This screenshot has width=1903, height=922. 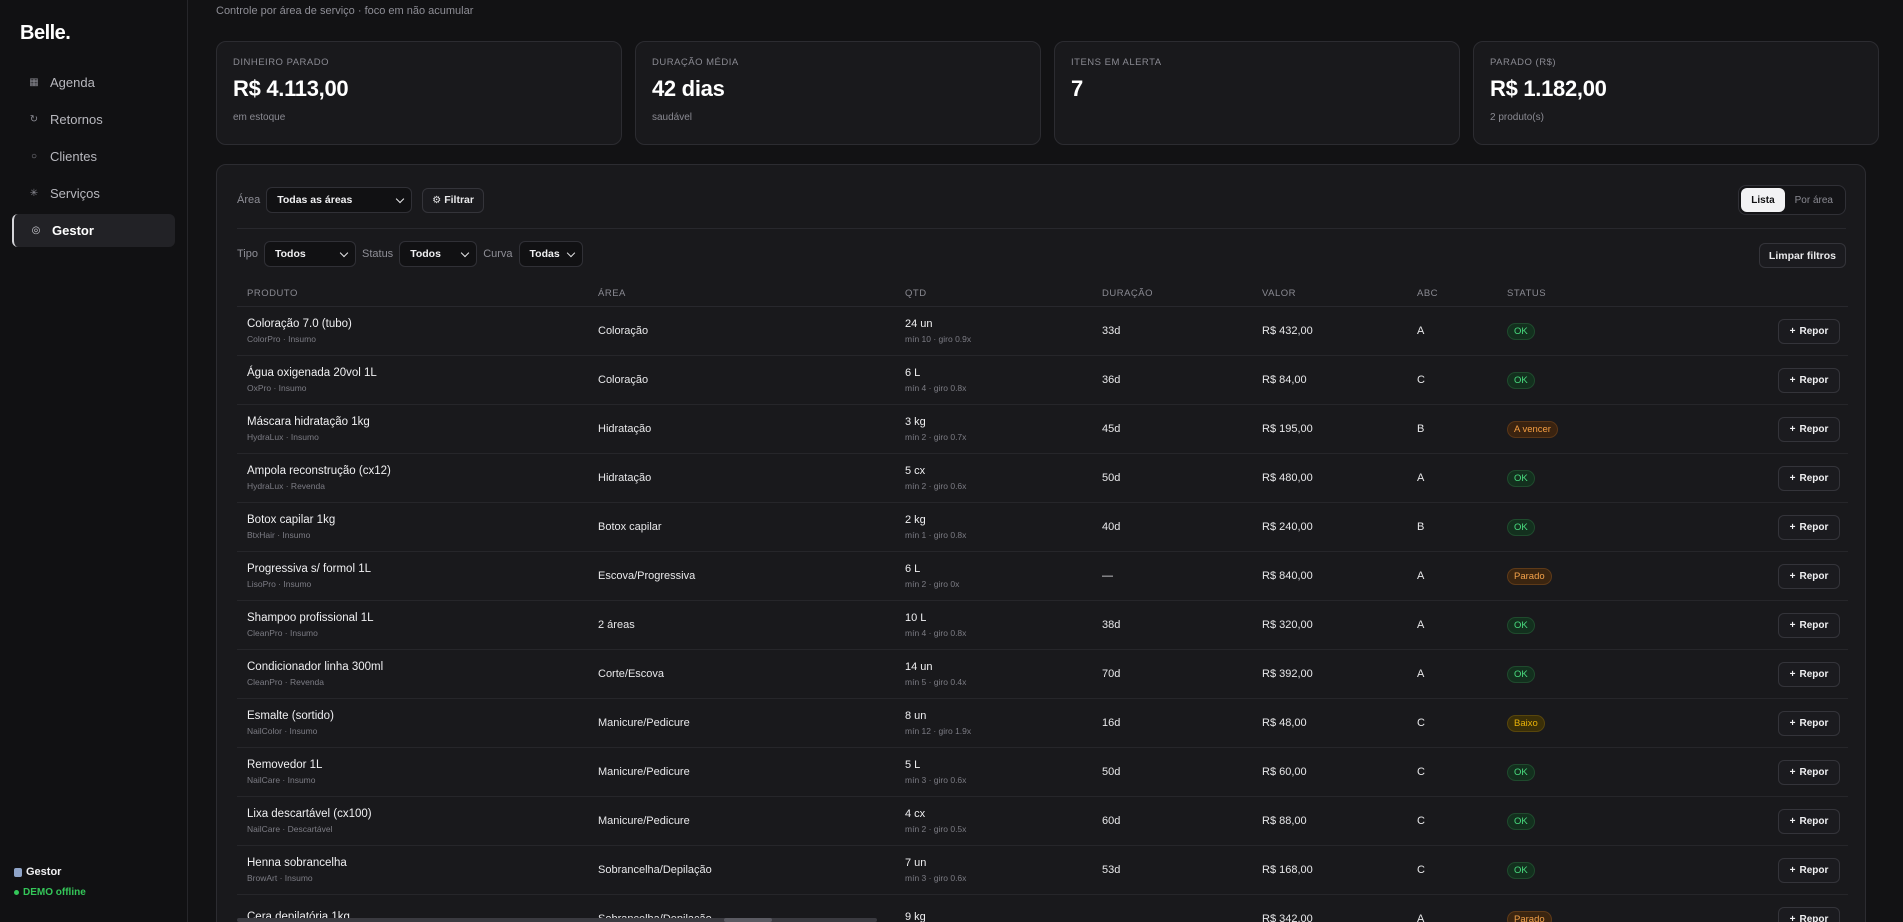 What do you see at coordinates (1763, 200) in the screenshot?
I see `view-list-button: Lista` at bounding box center [1763, 200].